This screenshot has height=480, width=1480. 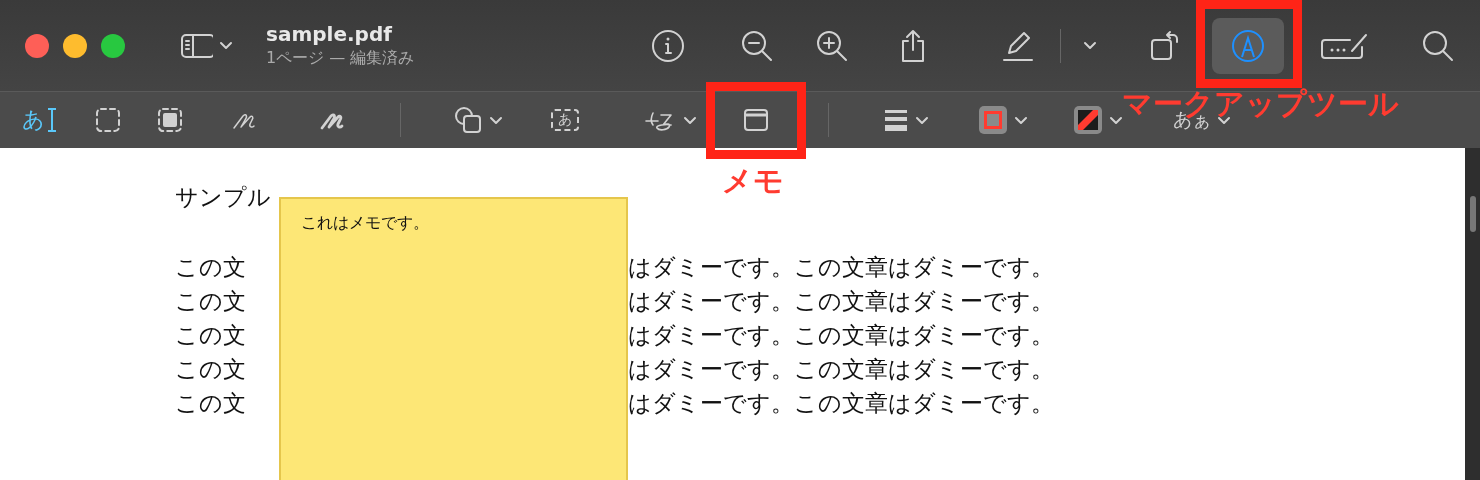 I want to click on dashed-square-icon, so click(x=108, y=120).